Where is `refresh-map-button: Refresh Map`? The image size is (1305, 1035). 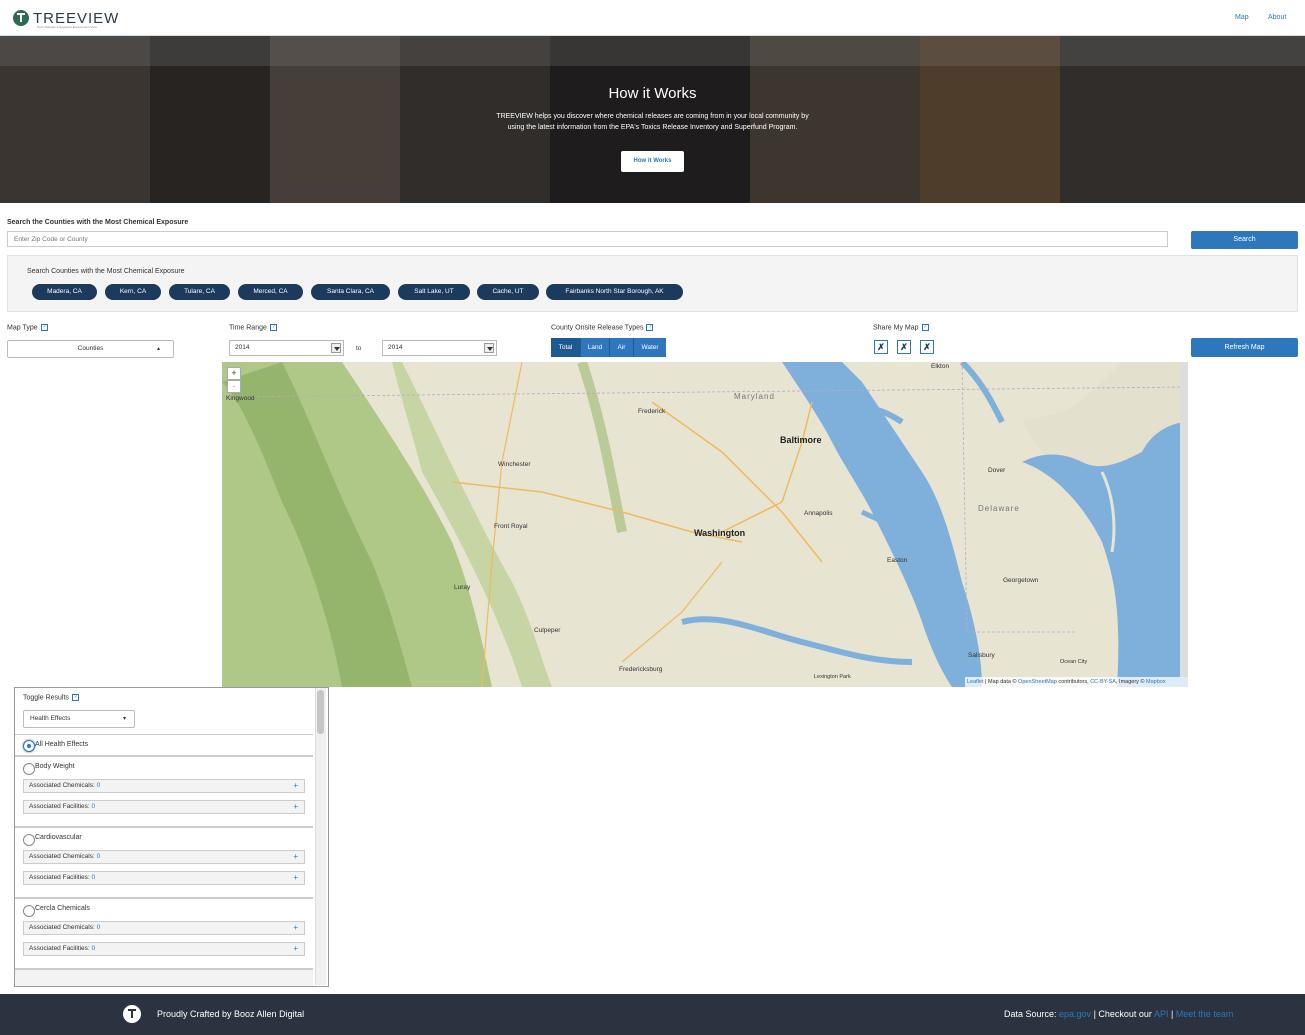 refresh-map-button: Refresh Map is located at coordinates (1244, 347).